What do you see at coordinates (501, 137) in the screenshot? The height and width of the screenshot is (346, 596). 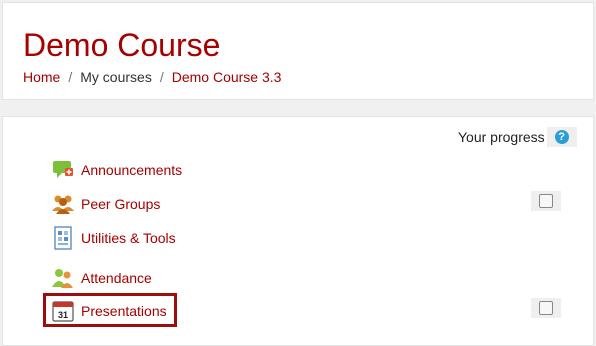 I see `progress-label: Your progress` at bounding box center [501, 137].